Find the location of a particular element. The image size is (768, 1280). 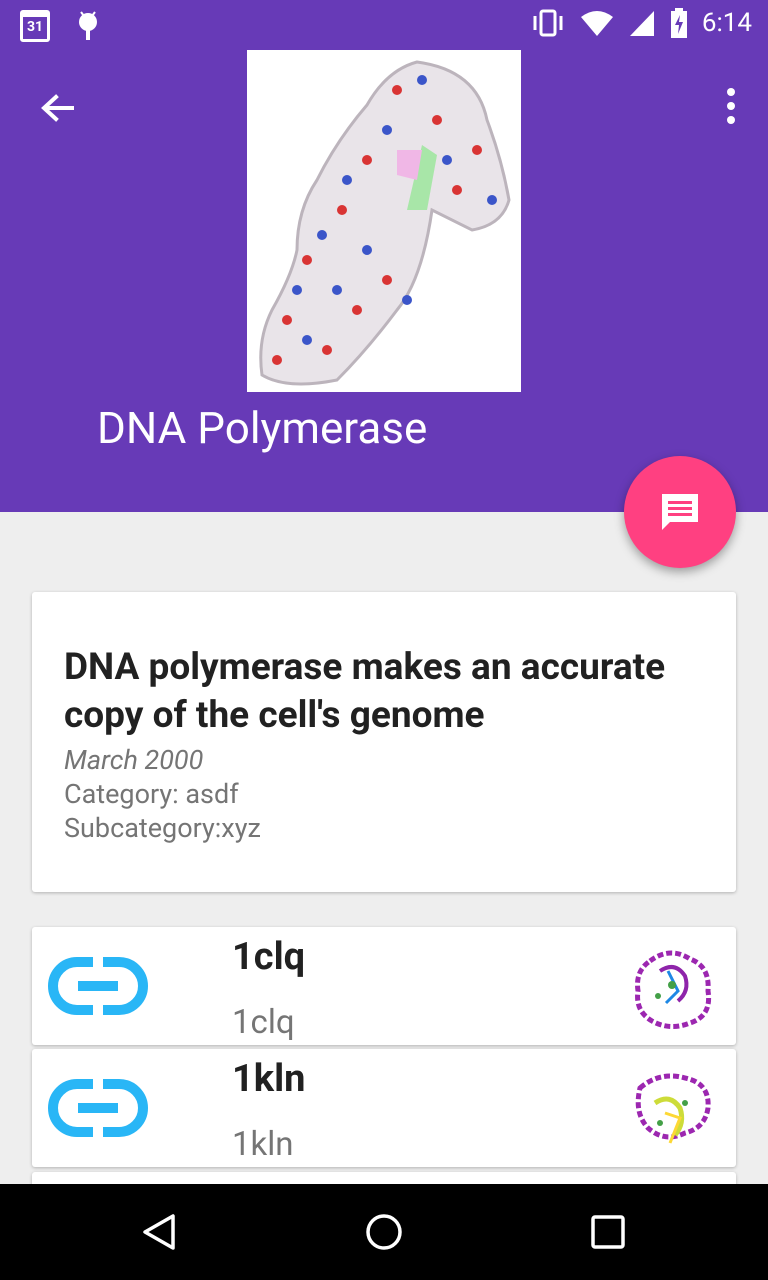

list-item: 1kln 1kln is located at coordinates (384, 1108).